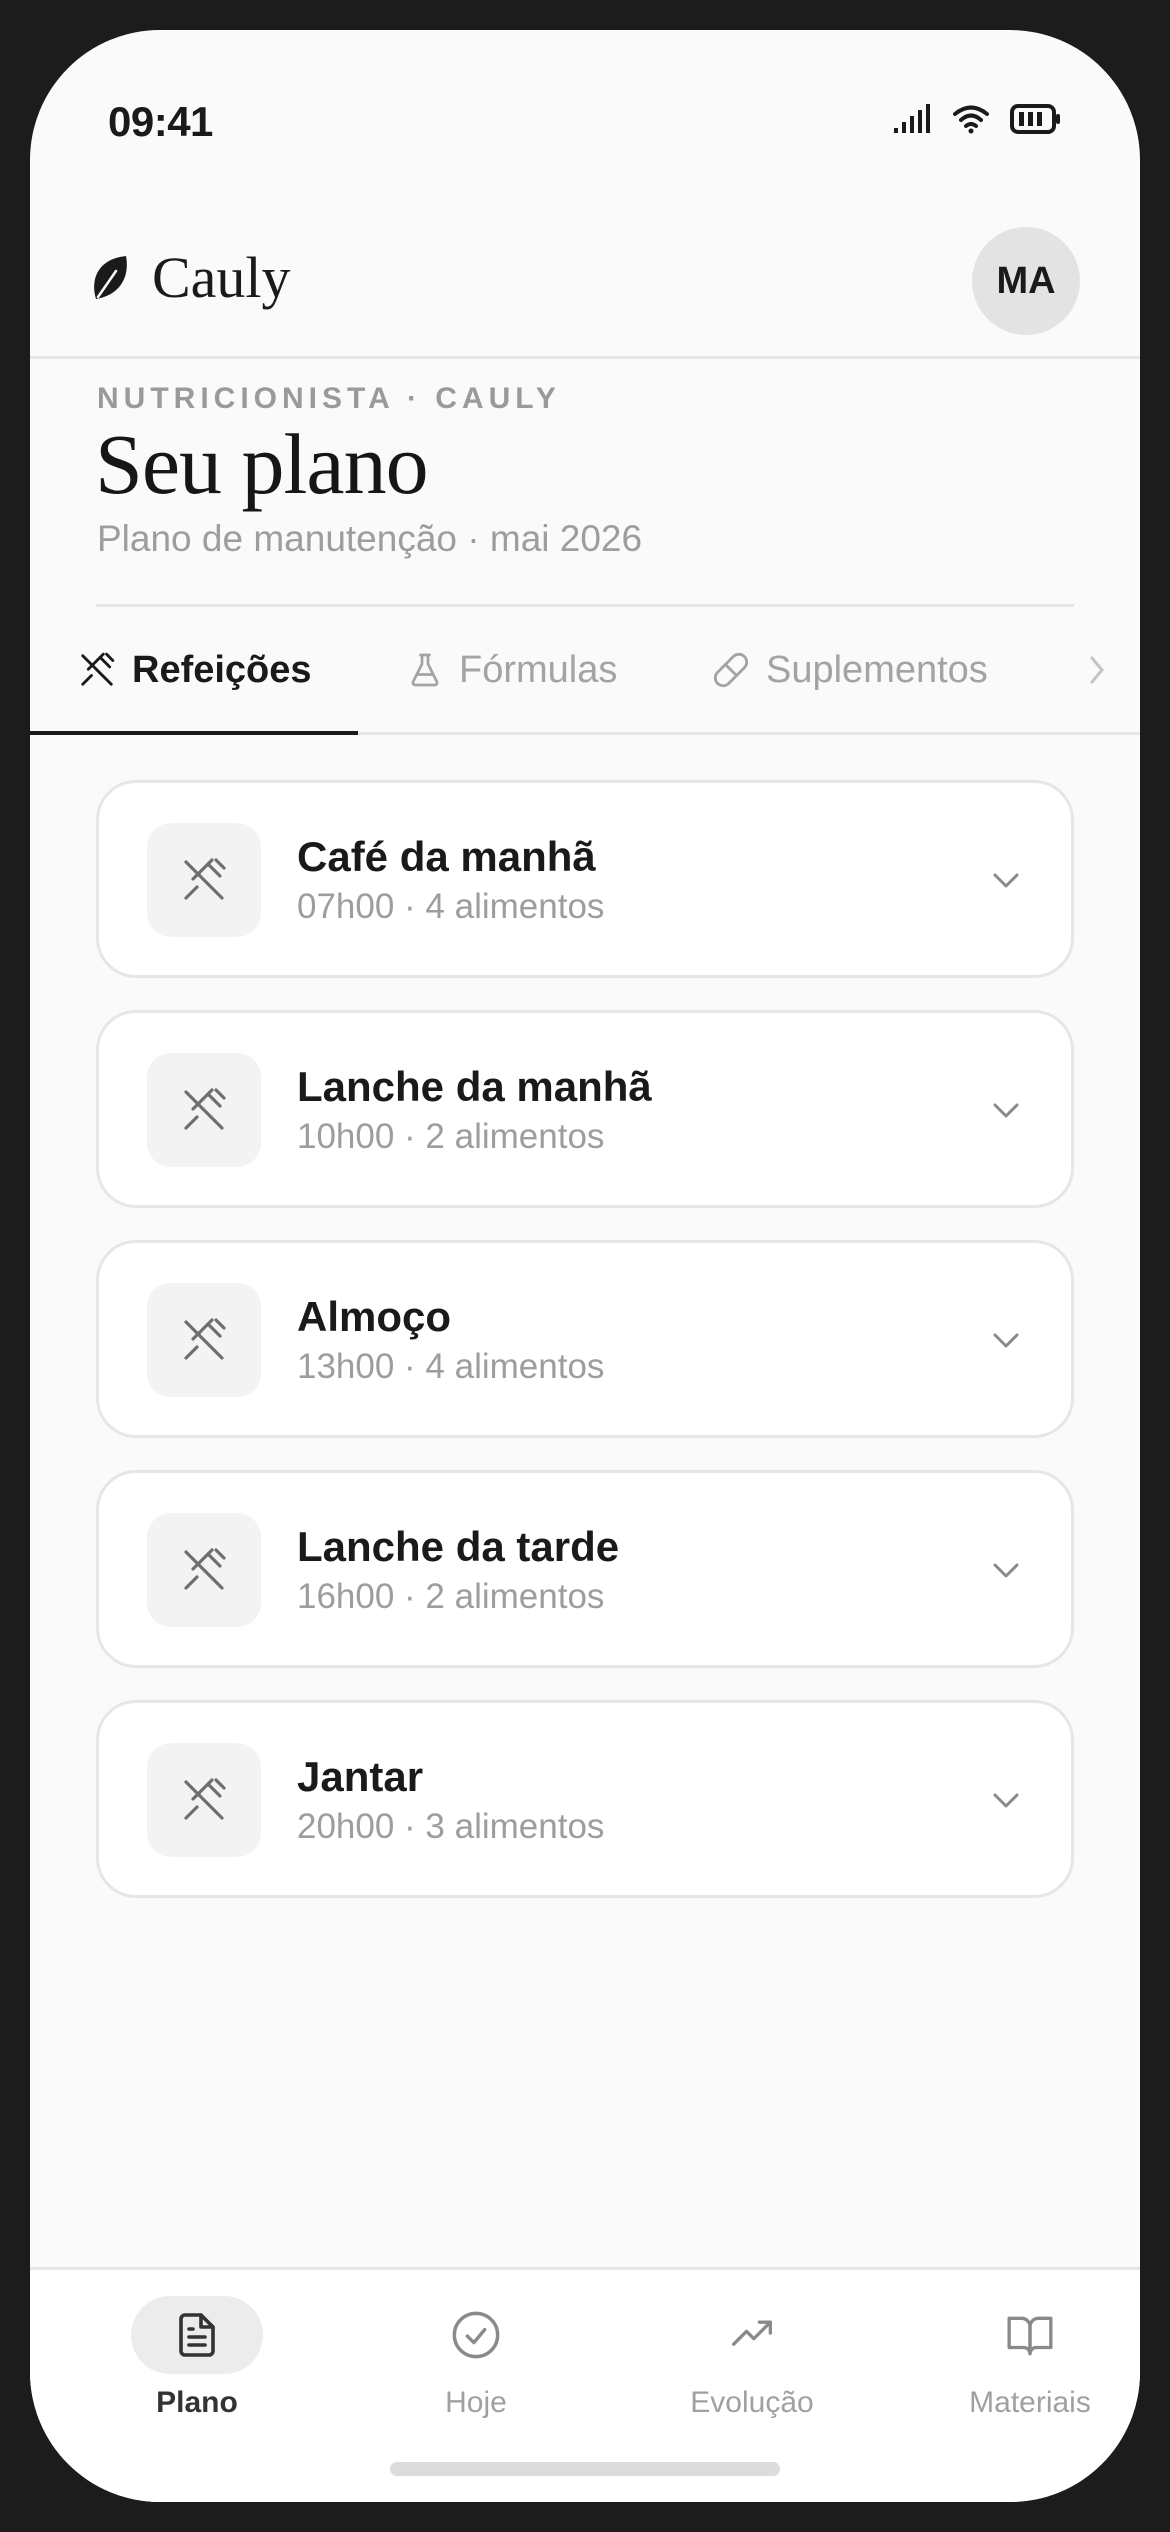  I want to click on meal-name: Lanche da tarde, so click(458, 1546).